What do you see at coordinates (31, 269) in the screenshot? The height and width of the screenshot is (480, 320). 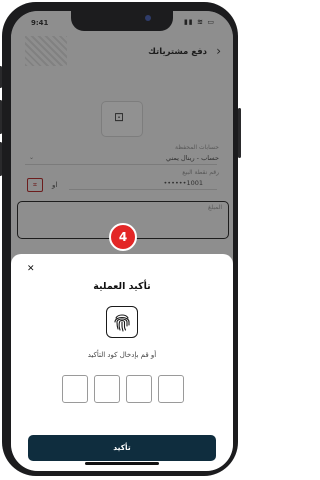 I see `close-icon: ✕` at bounding box center [31, 269].